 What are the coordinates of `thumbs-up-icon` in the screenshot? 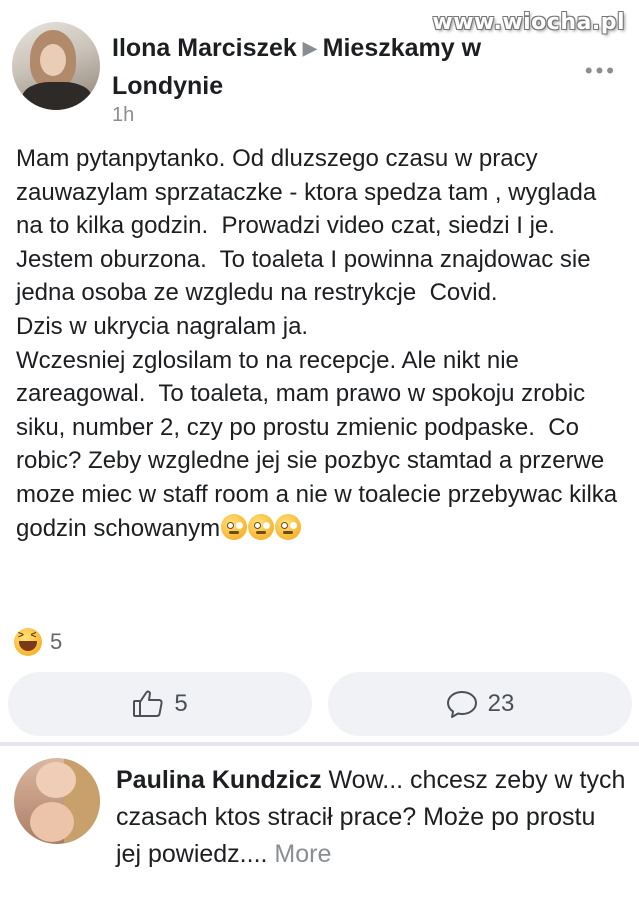 It's located at (148, 704).